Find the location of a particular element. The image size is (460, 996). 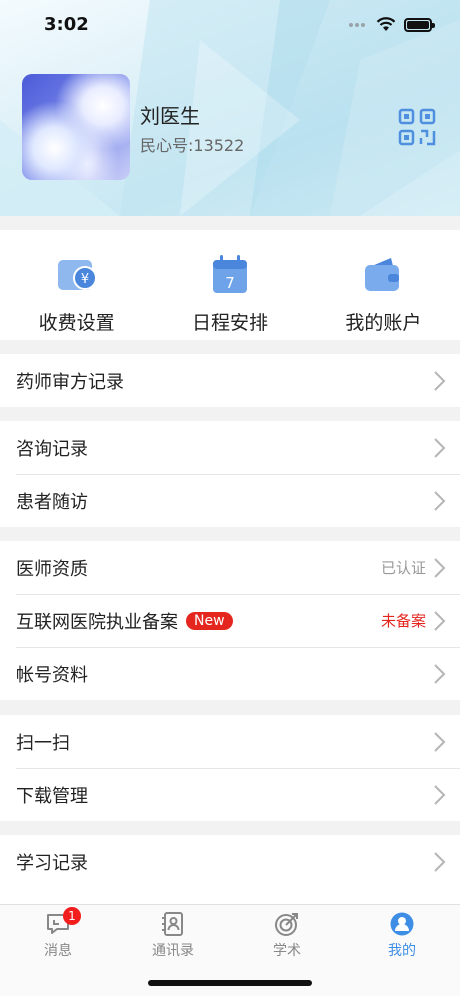

target-icon is located at coordinates (286, 924).